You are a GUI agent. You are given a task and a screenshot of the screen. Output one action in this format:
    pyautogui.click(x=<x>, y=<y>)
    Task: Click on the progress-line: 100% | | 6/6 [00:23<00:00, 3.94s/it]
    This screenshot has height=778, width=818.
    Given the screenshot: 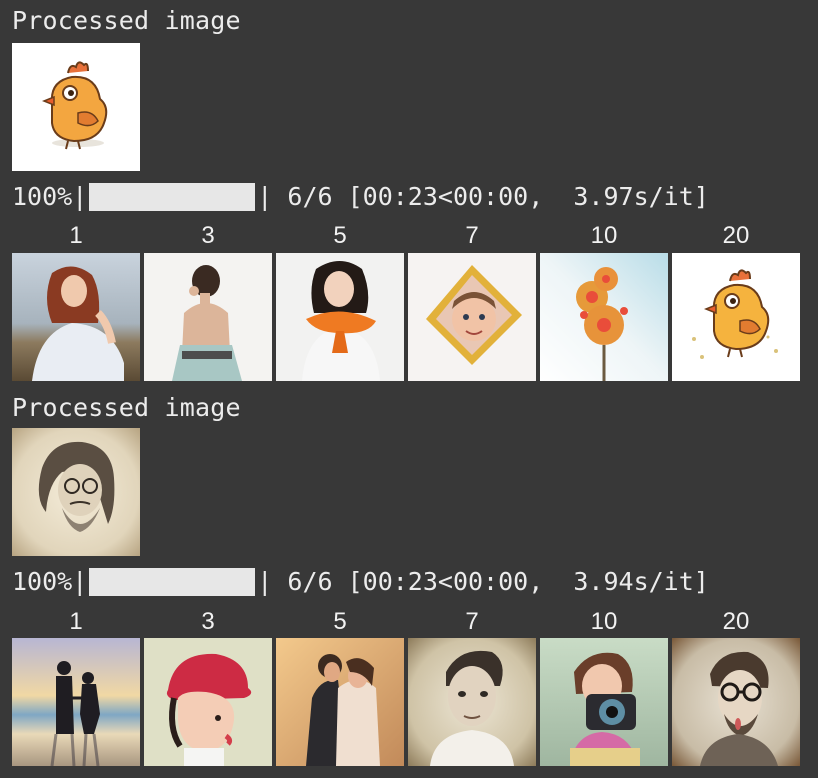 What is the action you would take?
    pyautogui.click(x=360, y=581)
    